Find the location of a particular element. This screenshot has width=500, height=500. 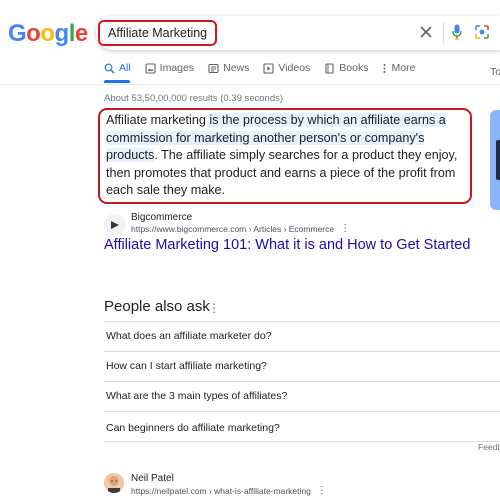

bigcommerce-favicon is located at coordinates (115, 225).